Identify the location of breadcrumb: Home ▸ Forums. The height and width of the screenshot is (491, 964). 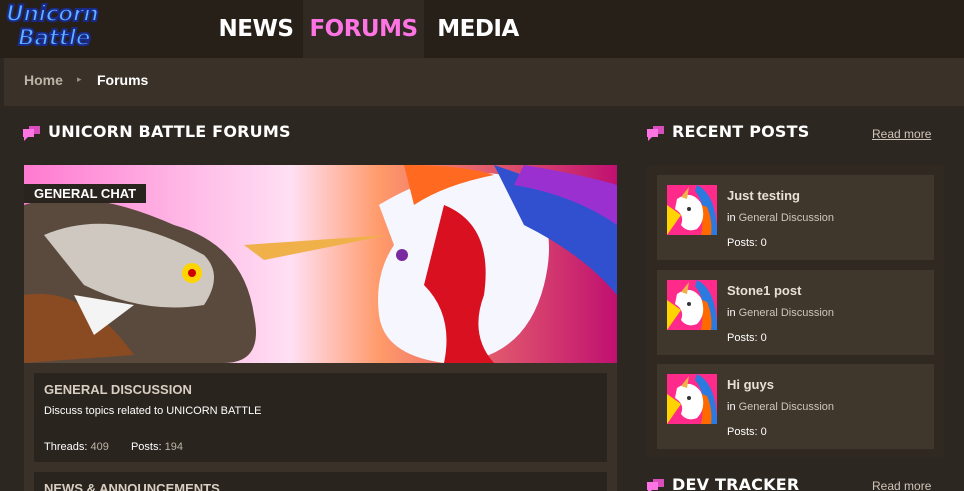
(484, 82).